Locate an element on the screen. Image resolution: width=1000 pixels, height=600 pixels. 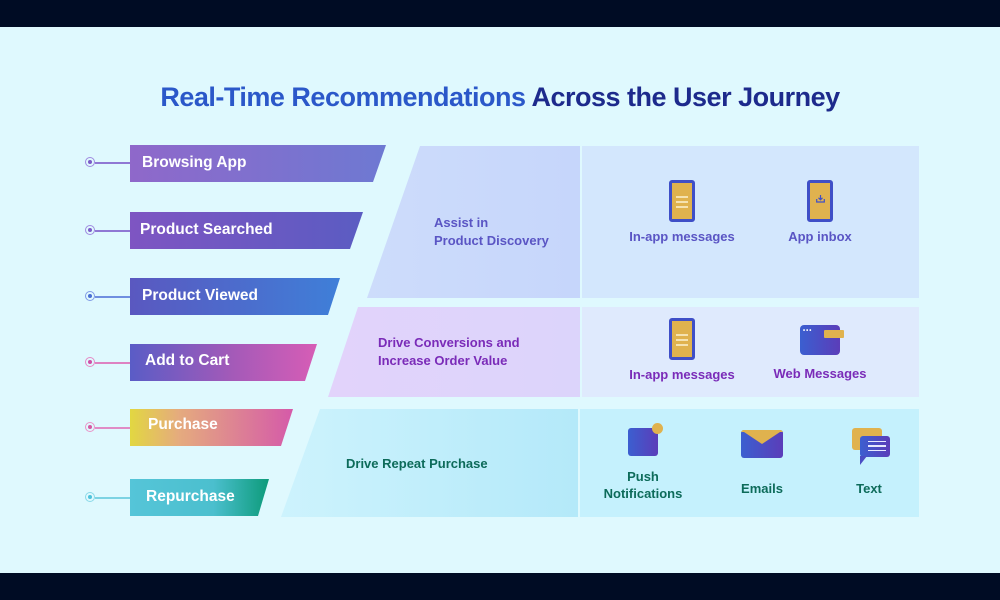
goal-label-repeat: Drive Repeat Purchase is located at coordinates (417, 464).